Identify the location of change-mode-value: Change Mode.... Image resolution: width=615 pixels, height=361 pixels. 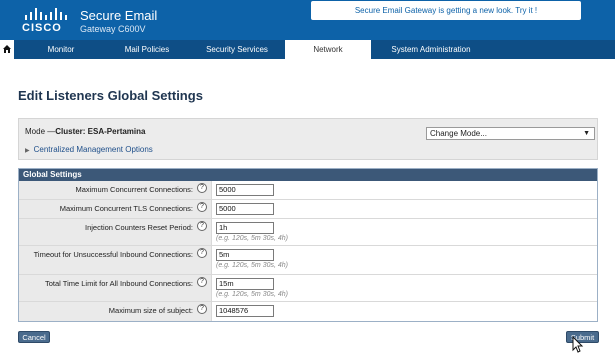
(458, 133).